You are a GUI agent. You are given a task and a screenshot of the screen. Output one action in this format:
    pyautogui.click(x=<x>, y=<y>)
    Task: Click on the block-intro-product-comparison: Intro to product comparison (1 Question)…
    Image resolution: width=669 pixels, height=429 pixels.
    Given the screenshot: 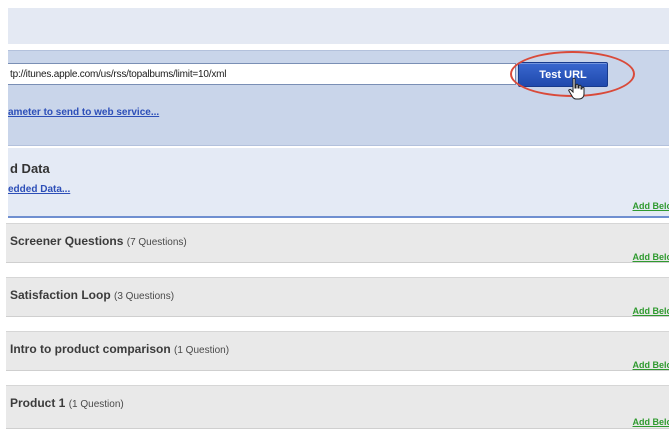 What is the action you would take?
    pyautogui.click(x=337, y=351)
    